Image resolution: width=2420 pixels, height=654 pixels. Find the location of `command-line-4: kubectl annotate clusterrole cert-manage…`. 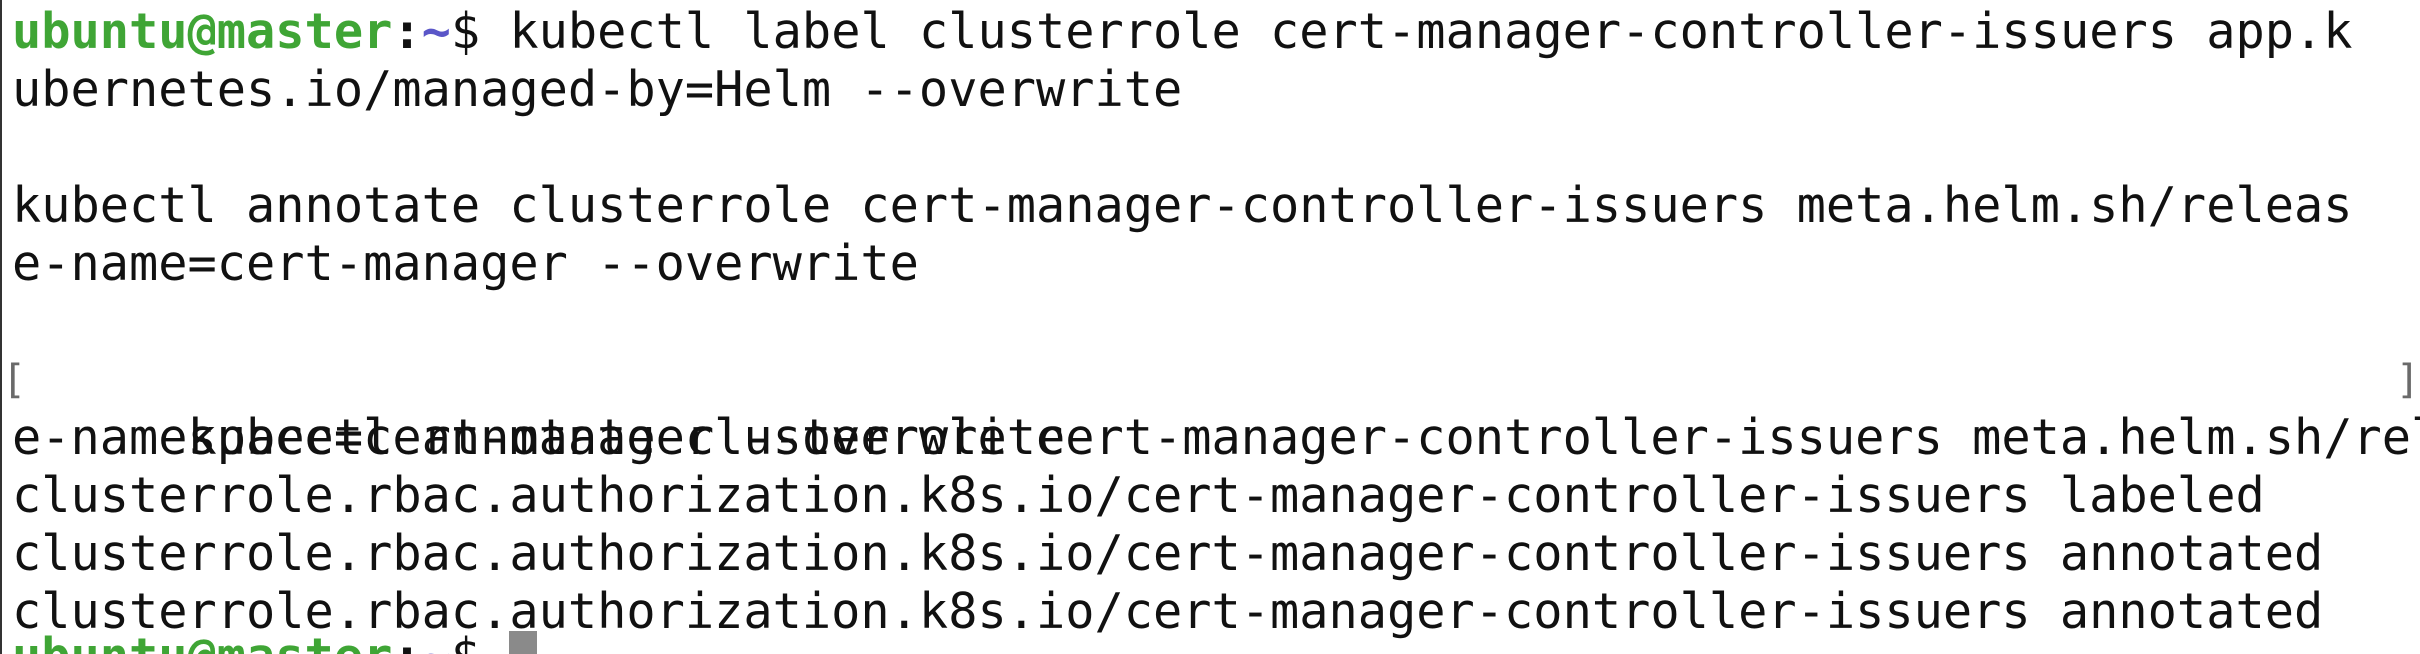

command-line-4: kubectl annotate clusterrole cert-manage… is located at coordinates (1182, 206).